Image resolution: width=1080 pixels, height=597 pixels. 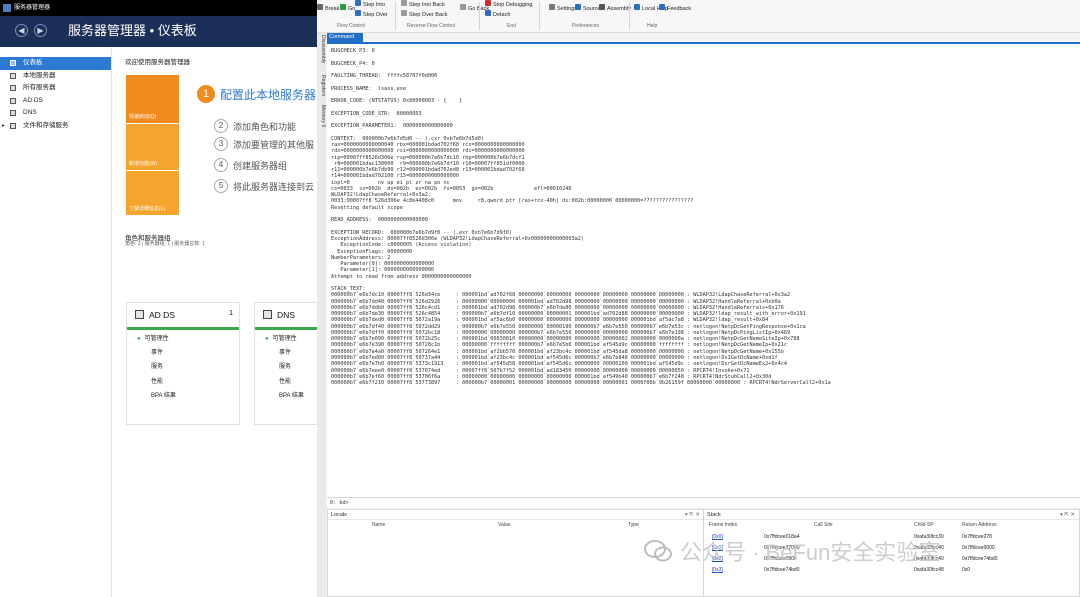 What do you see at coordinates (183, 315) in the screenshot?
I see `card-header: AD DS 1` at bounding box center [183, 315].